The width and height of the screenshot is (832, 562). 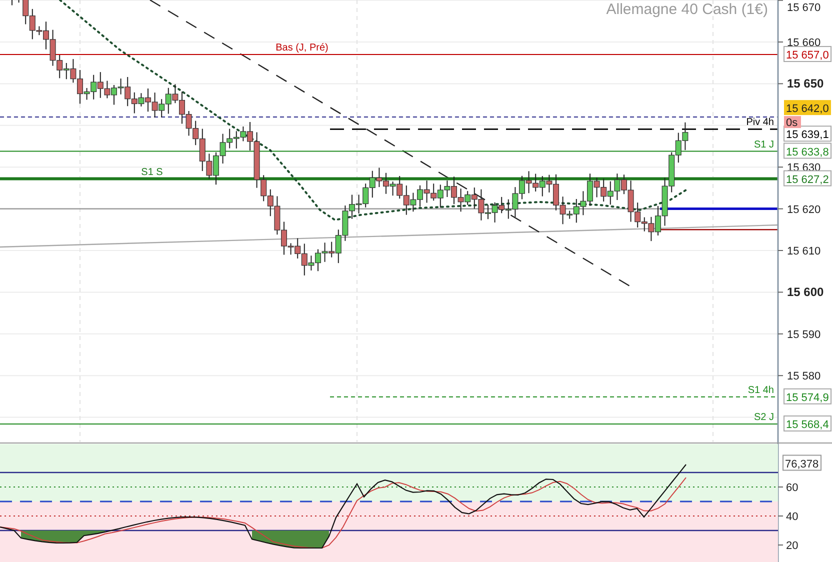 I want to click on level-tag: 15 568,4, so click(x=808, y=423).